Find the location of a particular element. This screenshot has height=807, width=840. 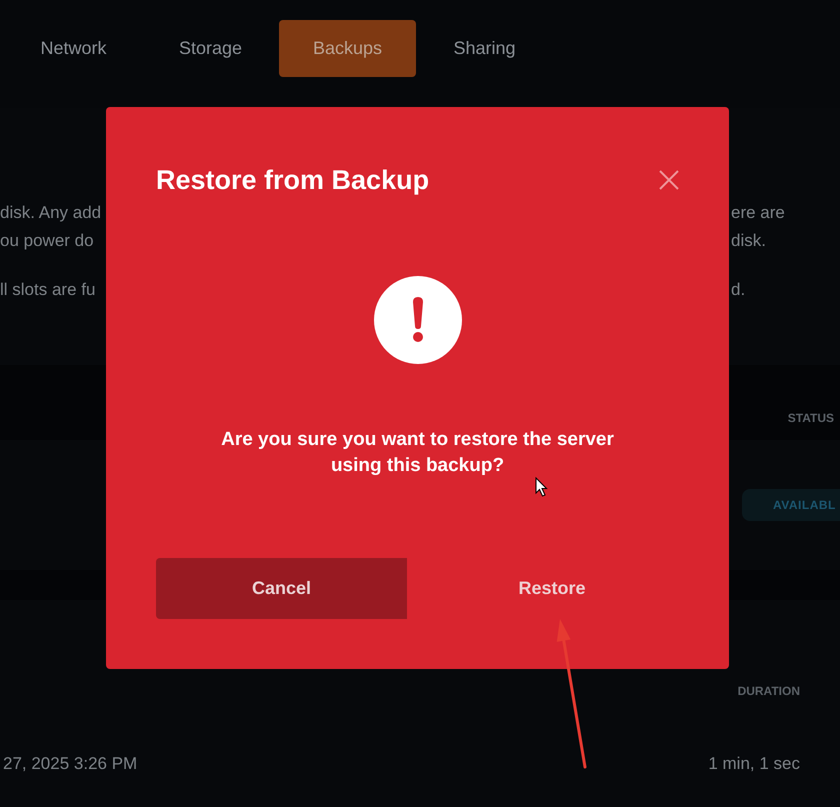

table-cell-text: 27, 2025 3:26 PM is located at coordinates (70, 764).